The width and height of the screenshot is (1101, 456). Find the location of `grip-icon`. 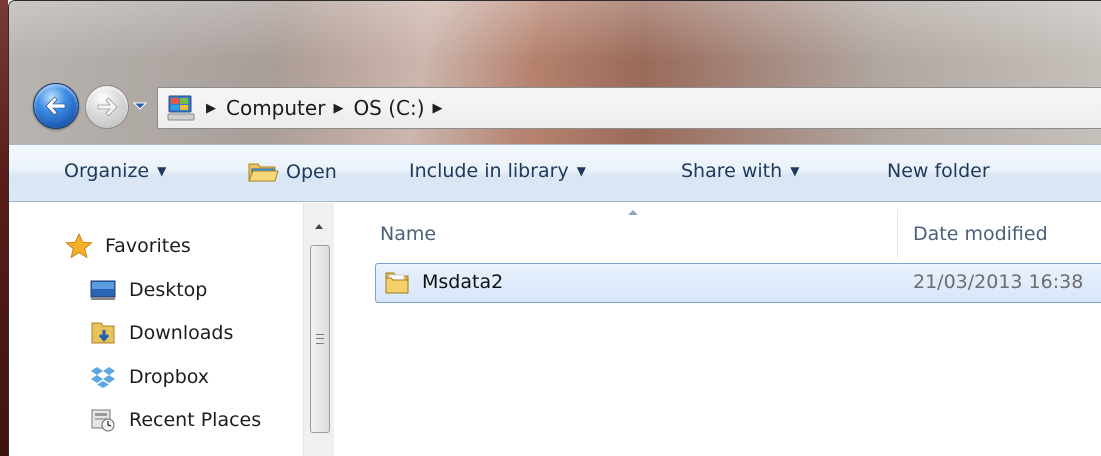

grip-icon is located at coordinates (320, 339).